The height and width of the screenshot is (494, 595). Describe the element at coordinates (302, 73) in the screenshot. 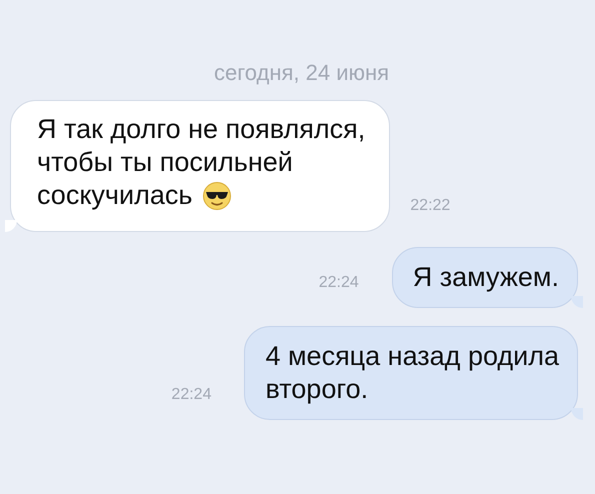

I see `date-separator: сегодня, 24 июня` at that location.